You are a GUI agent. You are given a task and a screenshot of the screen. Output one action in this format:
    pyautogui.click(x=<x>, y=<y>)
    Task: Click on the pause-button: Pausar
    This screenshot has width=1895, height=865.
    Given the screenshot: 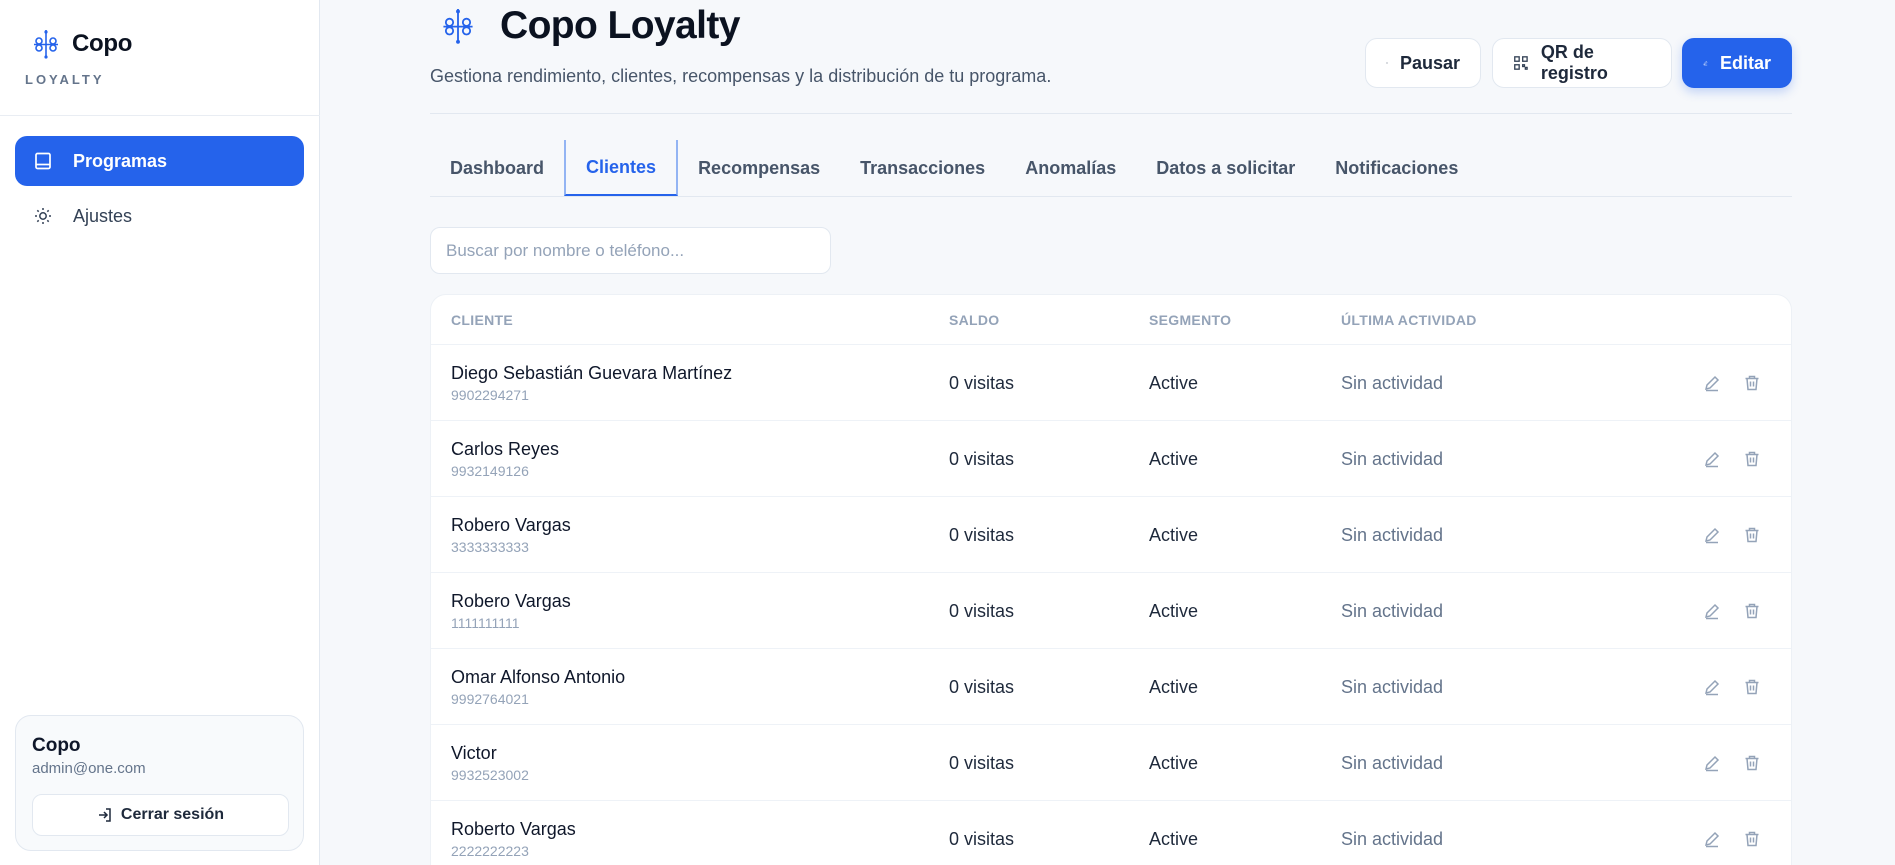 What is the action you would take?
    pyautogui.click(x=1423, y=63)
    